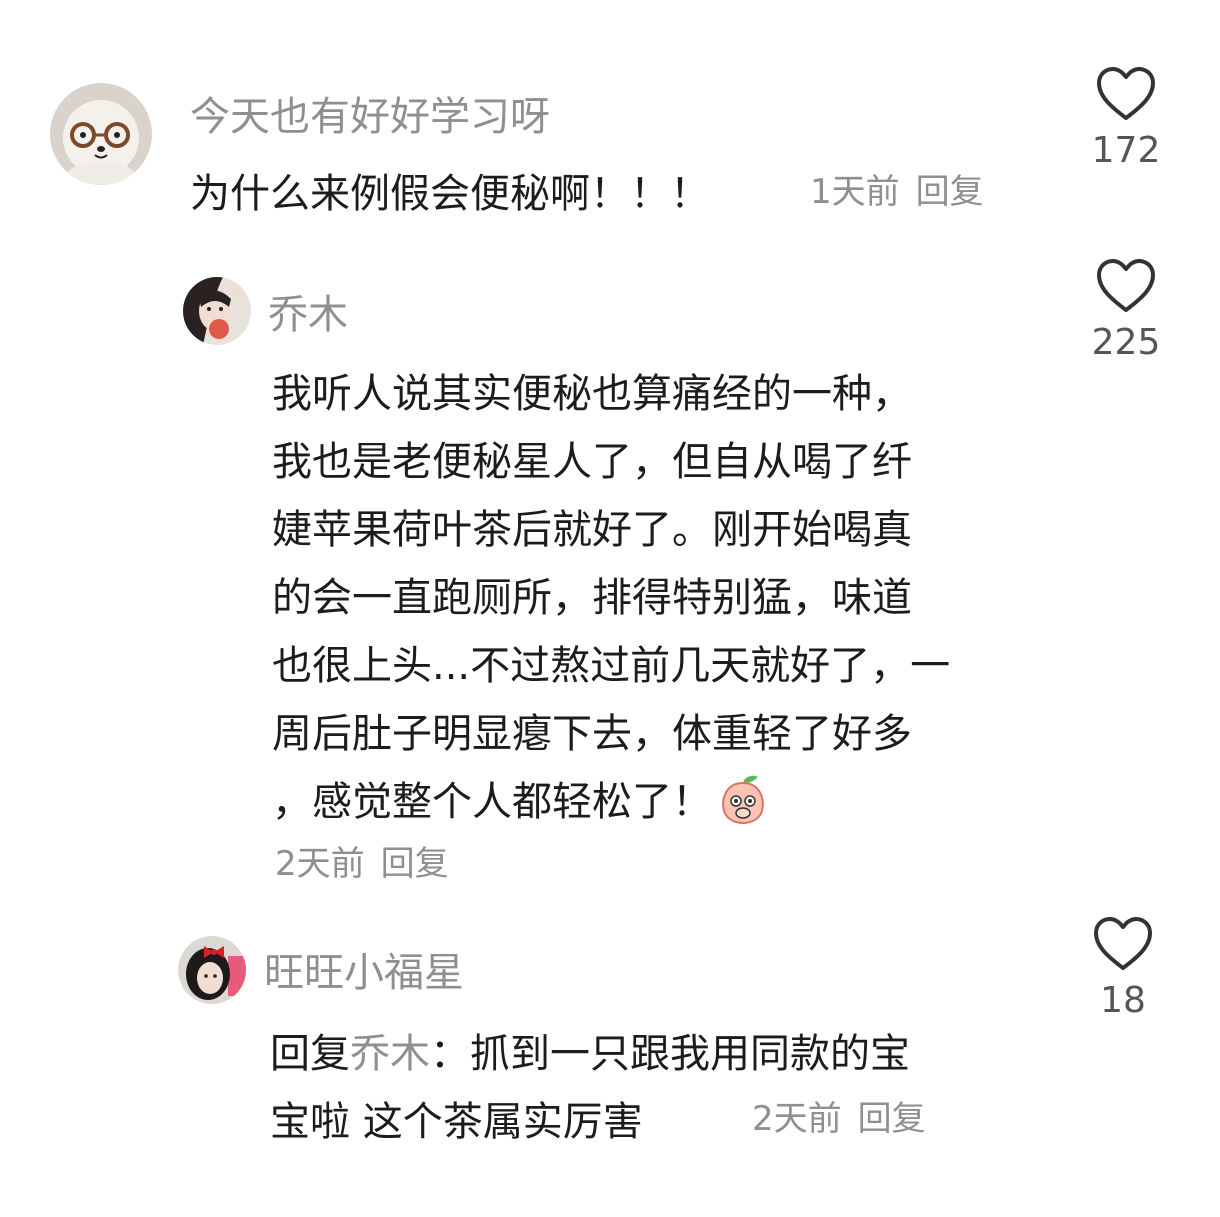  What do you see at coordinates (592, 462) in the screenshot?
I see `comment-line: 我也是老便秘星人了，但自从喝了纤` at bounding box center [592, 462].